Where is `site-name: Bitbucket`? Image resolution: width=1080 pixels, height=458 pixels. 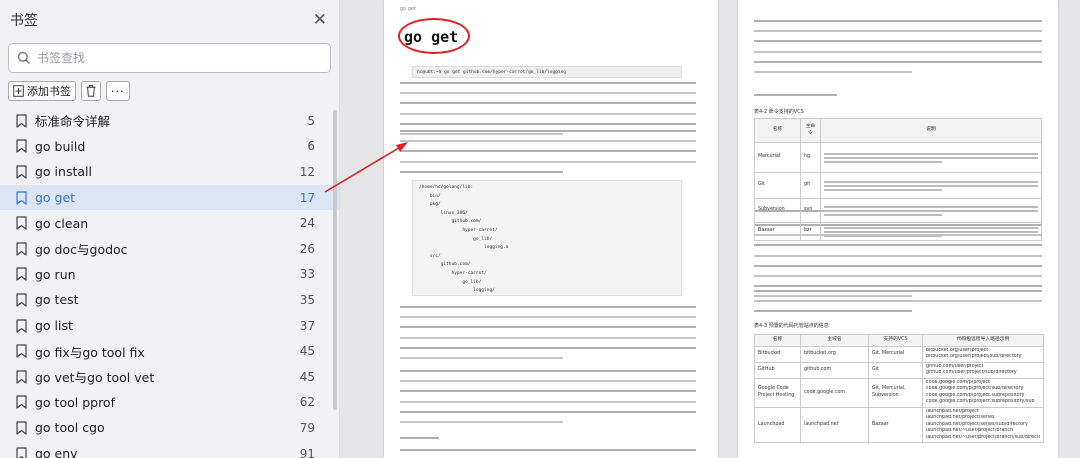
site-name: Bitbucket is located at coordinates (777, 354).